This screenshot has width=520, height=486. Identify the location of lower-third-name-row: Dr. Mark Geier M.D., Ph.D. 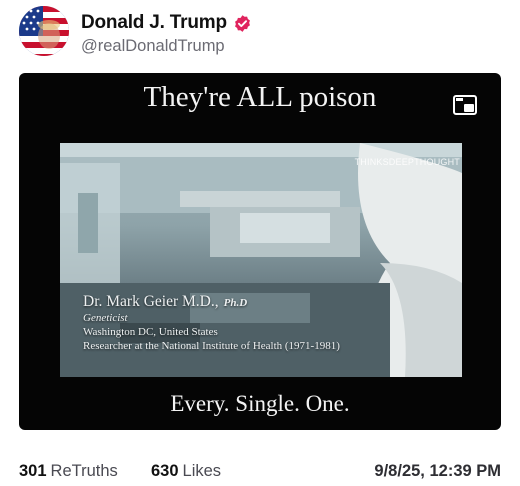
(211, 302).